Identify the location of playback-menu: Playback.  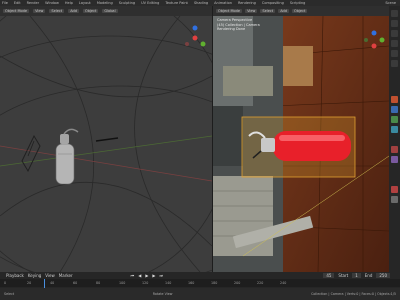
(15, 275).